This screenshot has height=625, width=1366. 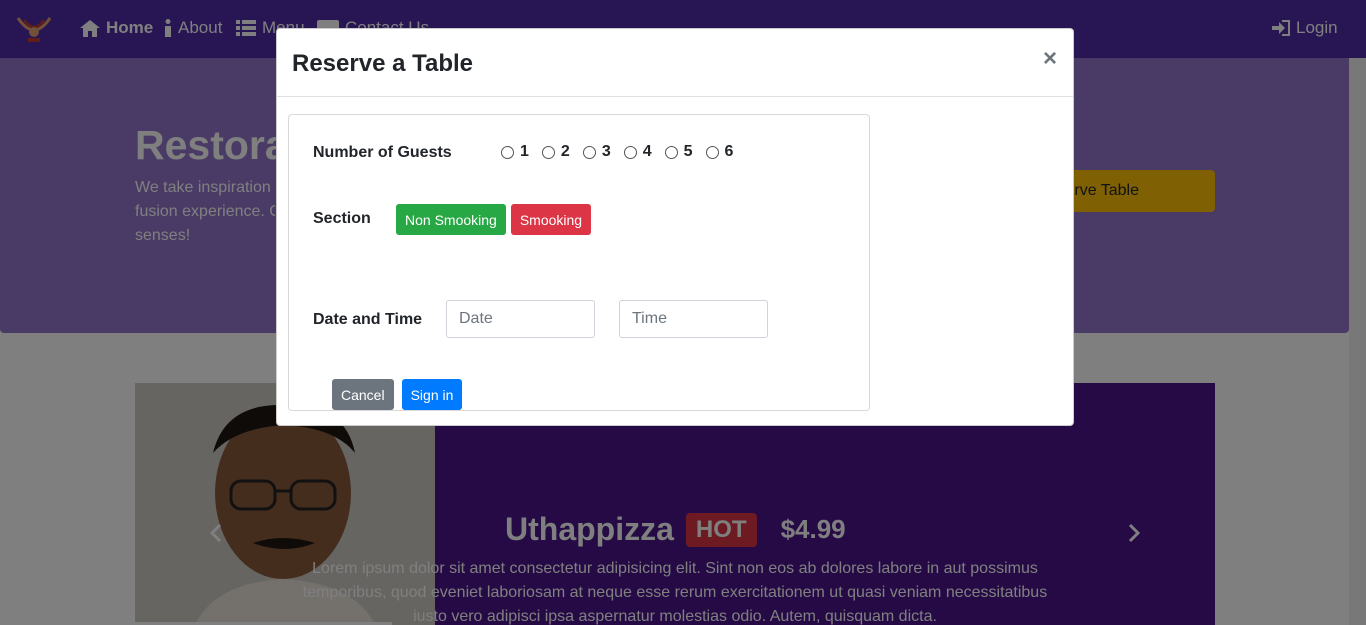 I want to click on guest-option-2: 2, so click(x=555, y=152).